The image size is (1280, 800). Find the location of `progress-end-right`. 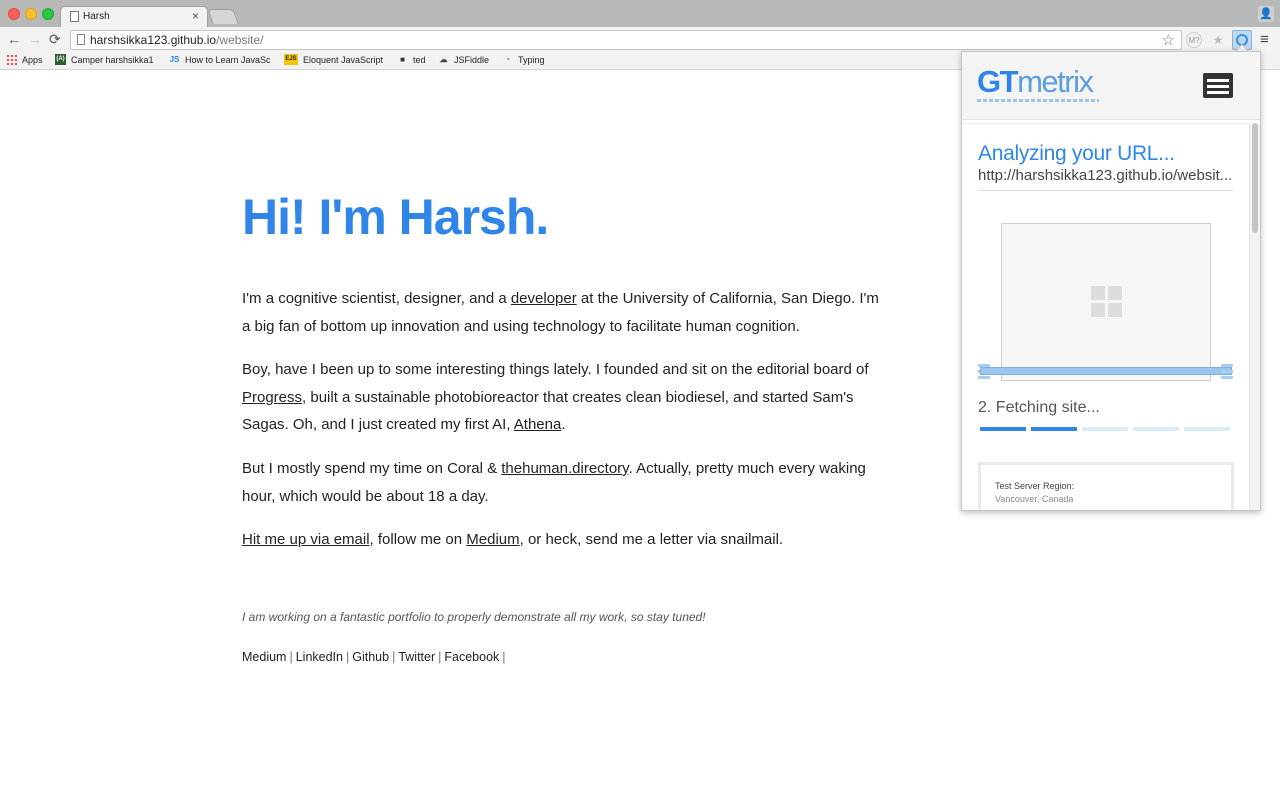

progress-end-right is located at coordinates (1227, 370).